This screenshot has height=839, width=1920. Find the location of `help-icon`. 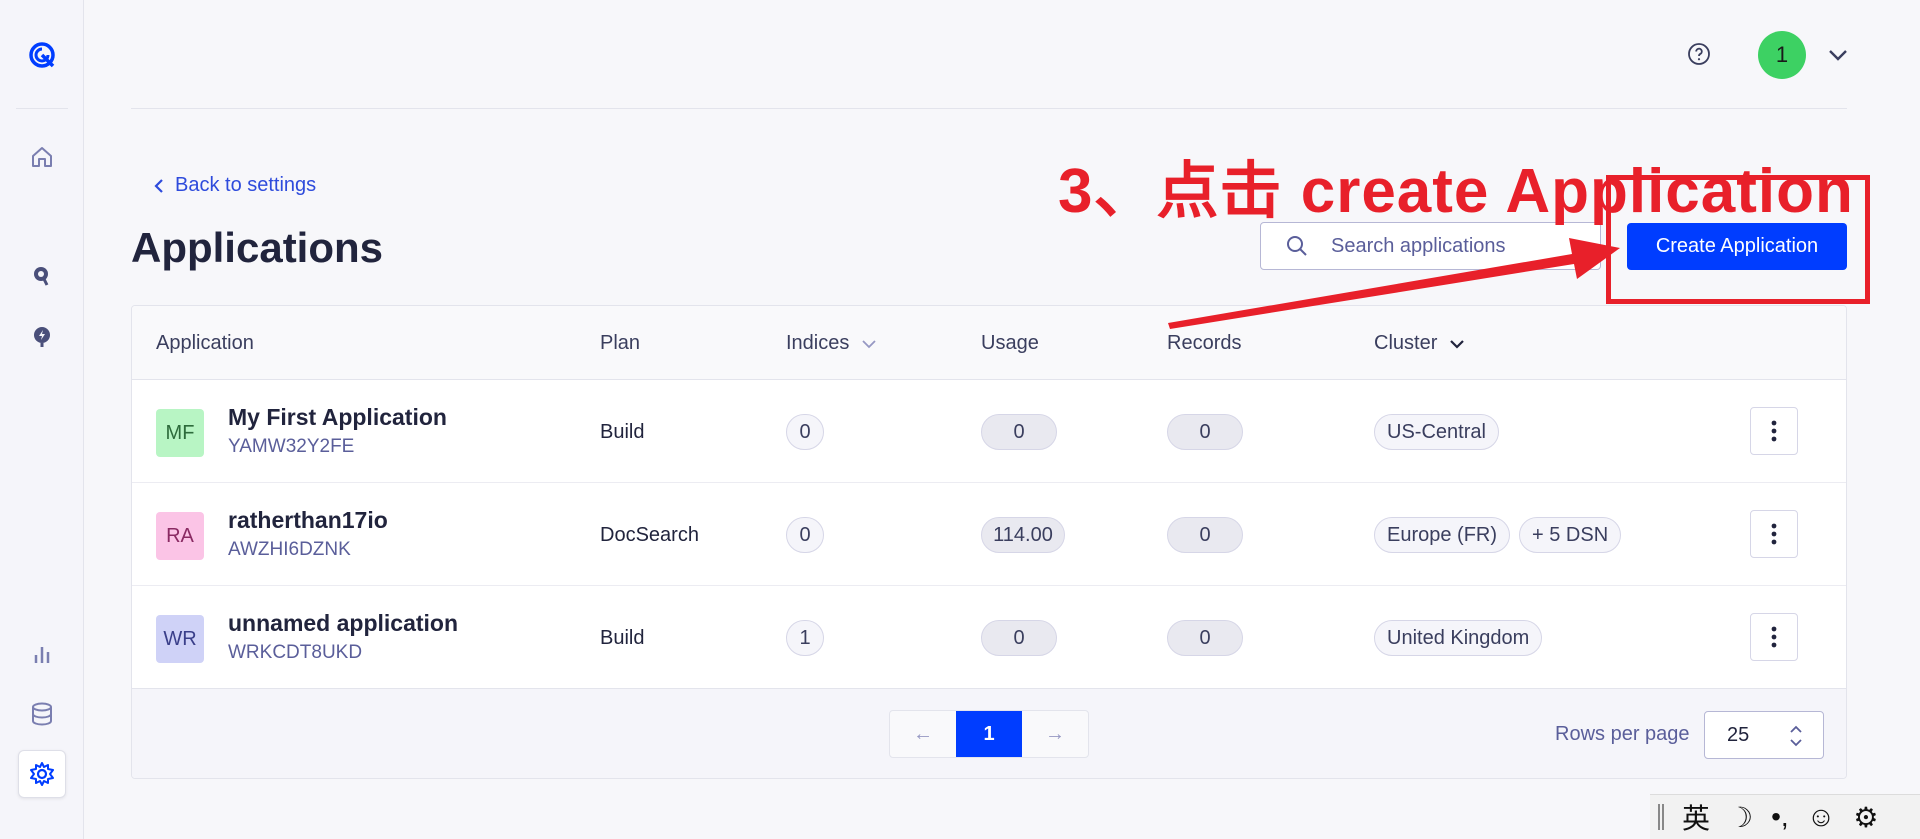

help-icon is located at coordinates (1699, 54).